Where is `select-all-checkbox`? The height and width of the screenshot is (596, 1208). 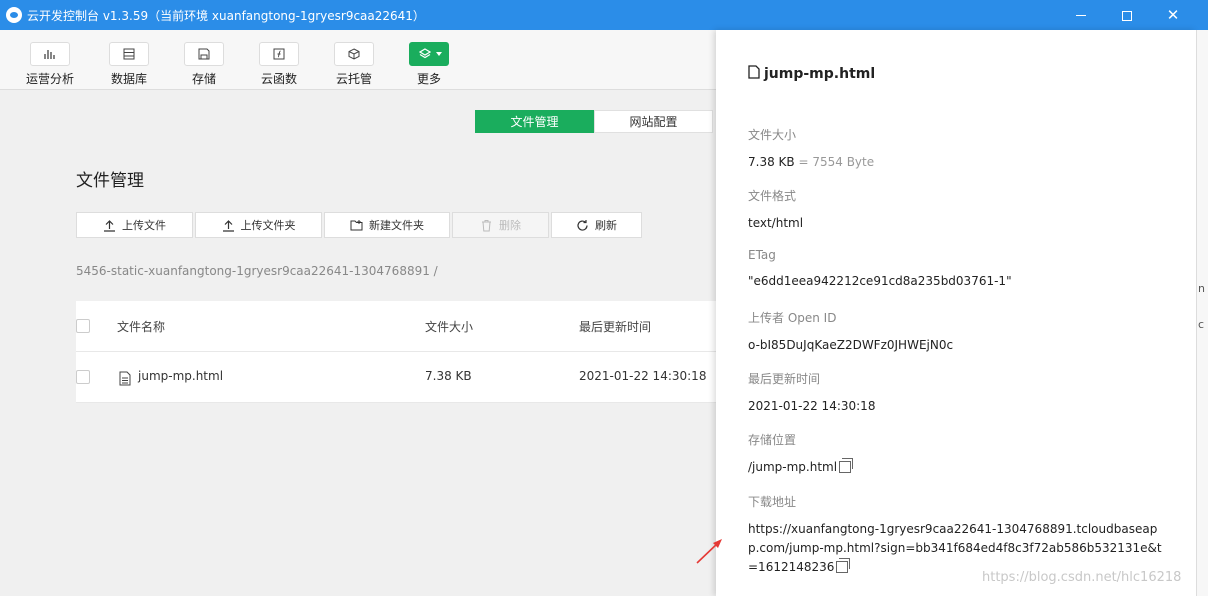 select-all-checkbox is located at coordinates (83, 326).